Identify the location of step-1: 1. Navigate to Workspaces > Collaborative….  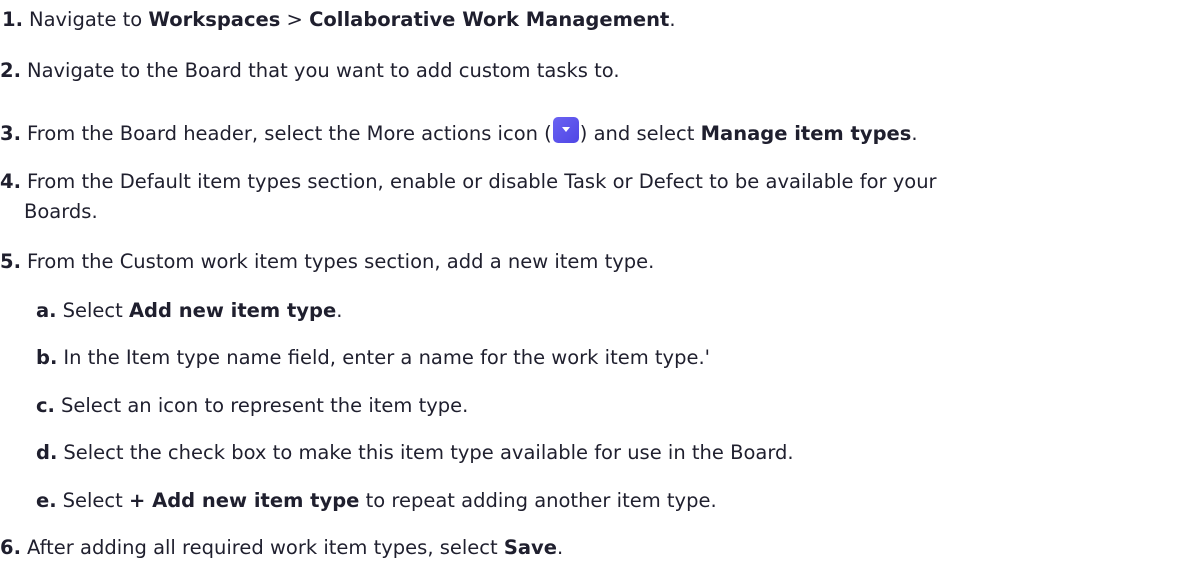
(339, 20).